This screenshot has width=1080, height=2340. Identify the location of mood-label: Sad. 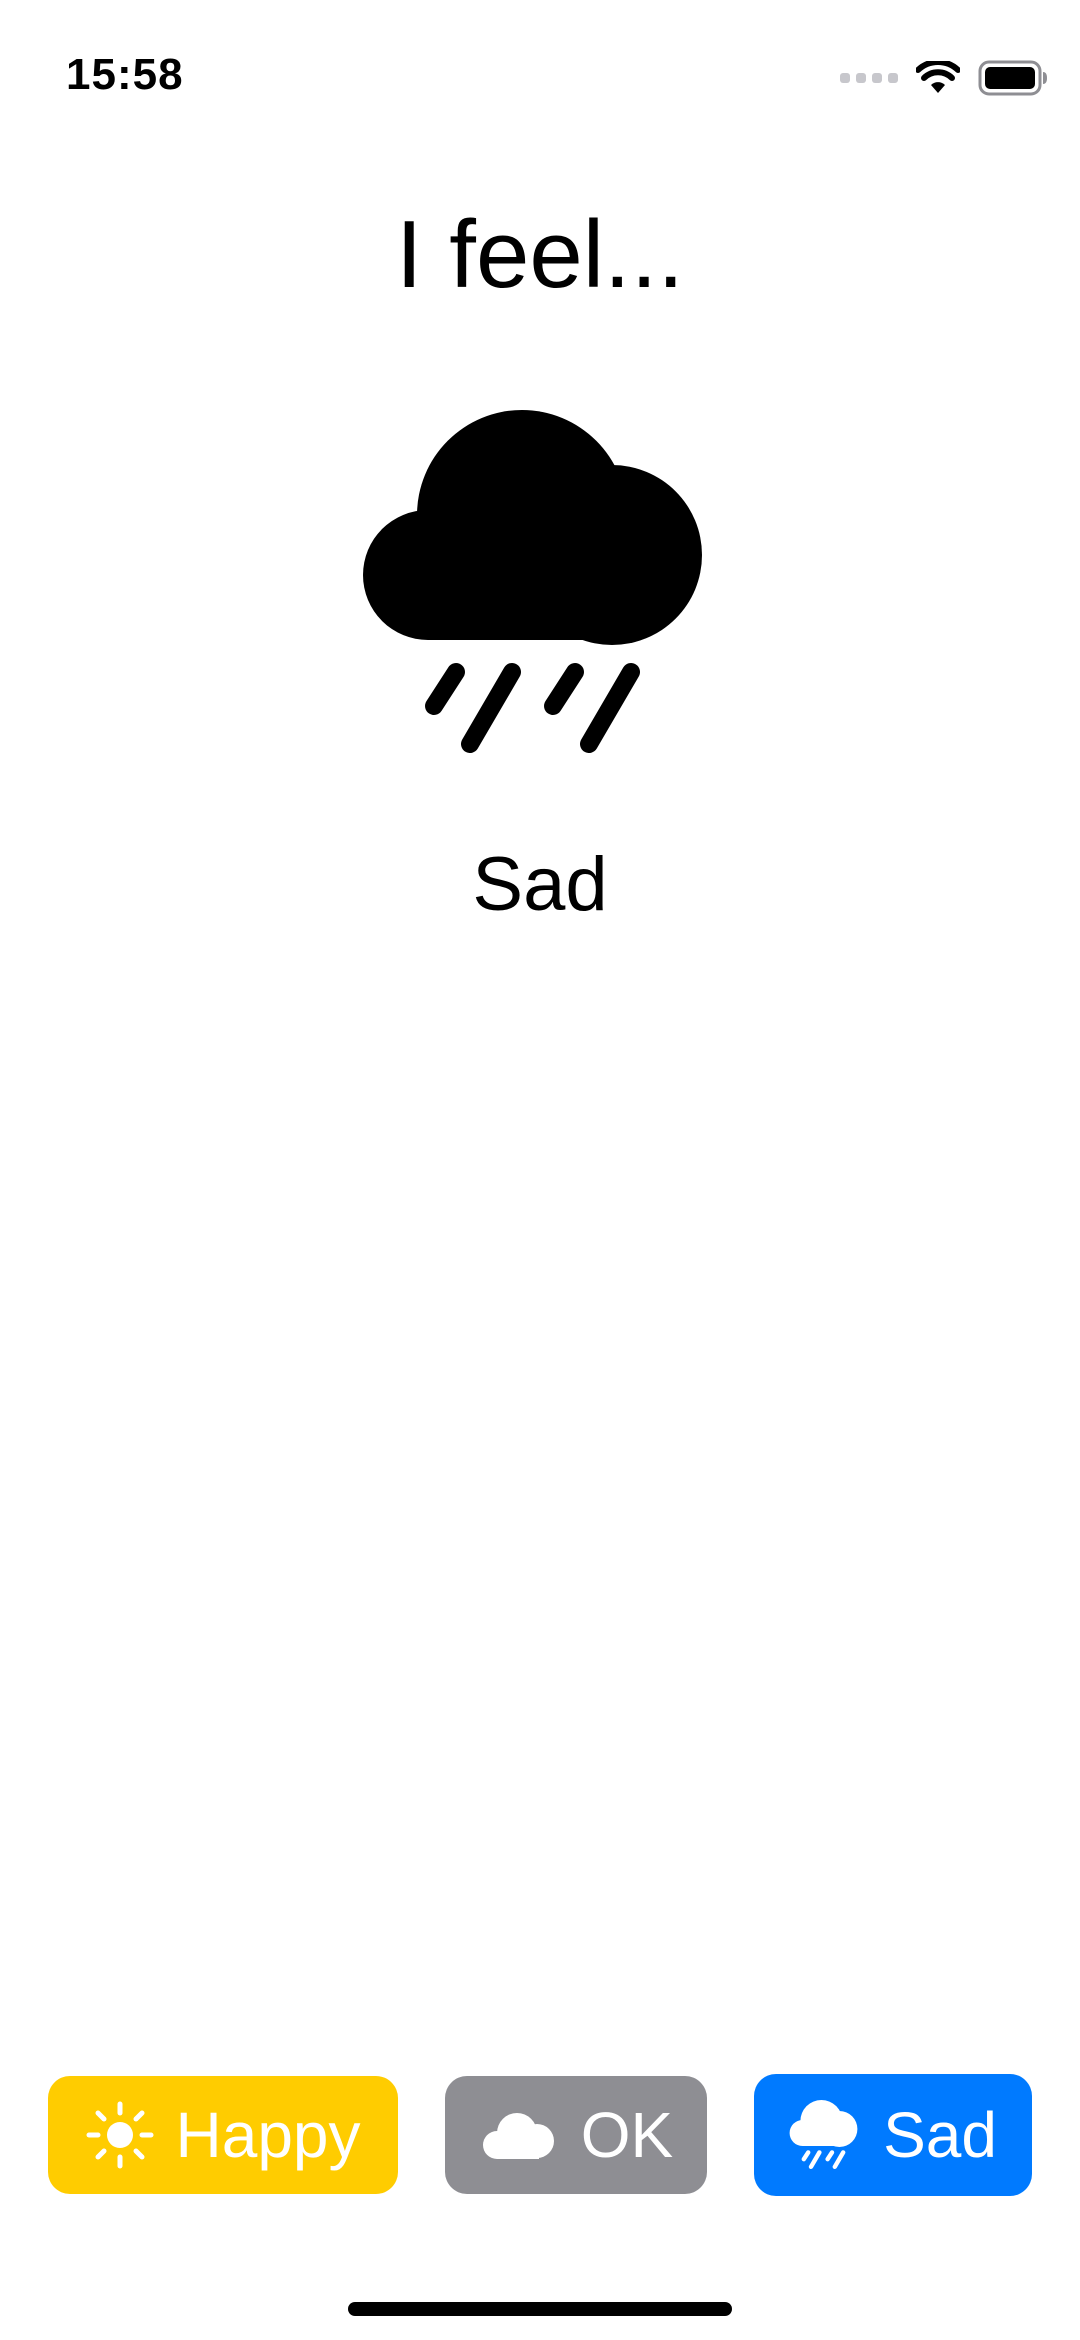
(540, 884).